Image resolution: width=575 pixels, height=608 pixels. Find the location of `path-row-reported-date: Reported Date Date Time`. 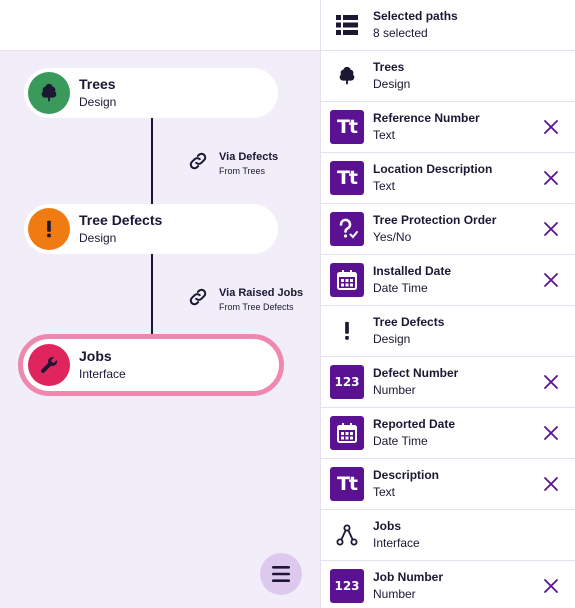

path-row-reported-date: Reported Date Date Time is located at coordinates (448, 433).